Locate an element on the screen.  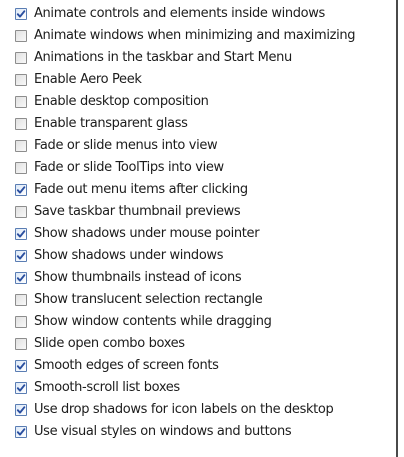
visual-effect-option: Enable transparent glass is located at coordinates (205, 124).